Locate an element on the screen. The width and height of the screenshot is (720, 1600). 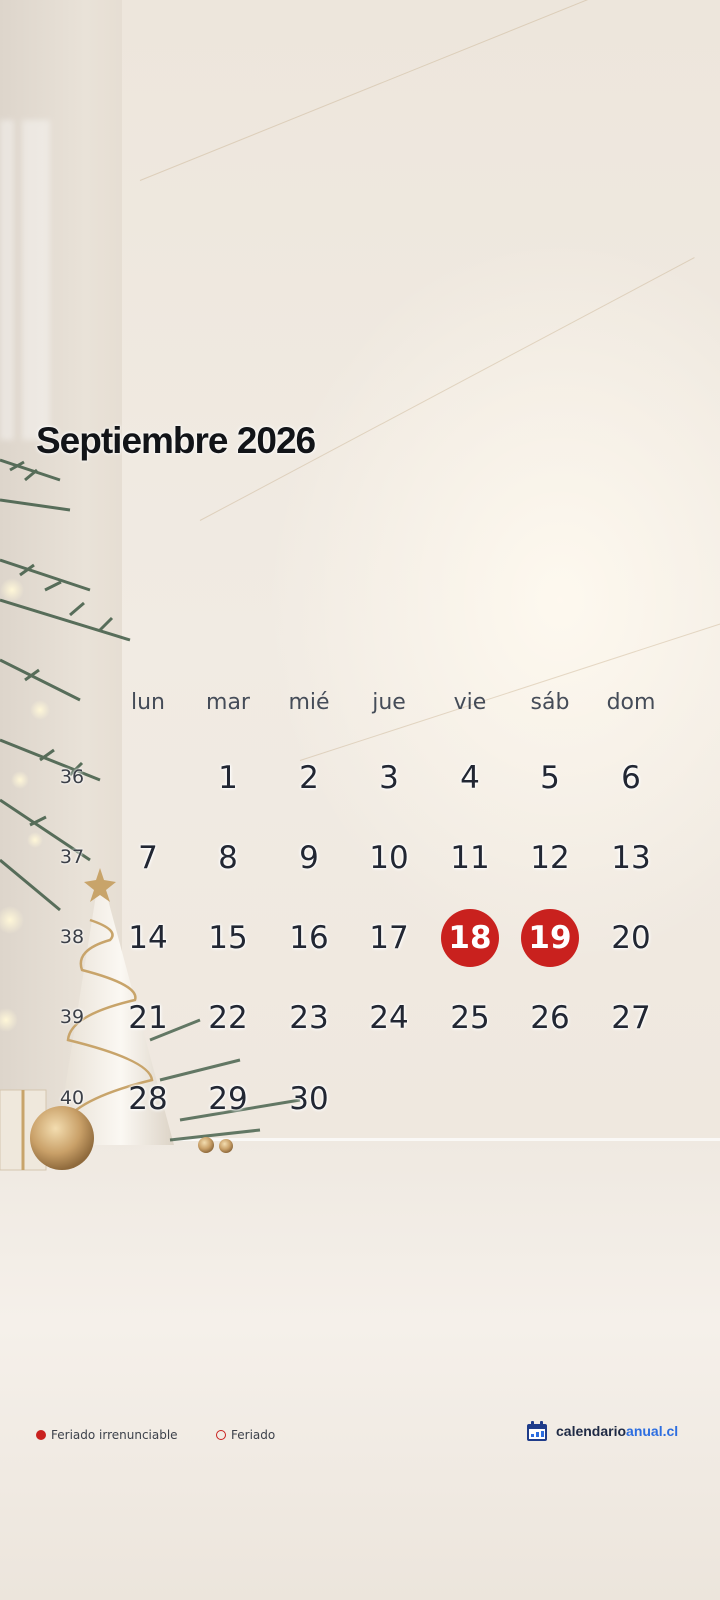
brand-logo: calendarioanual.cl is located at coordinates (602, 1431).